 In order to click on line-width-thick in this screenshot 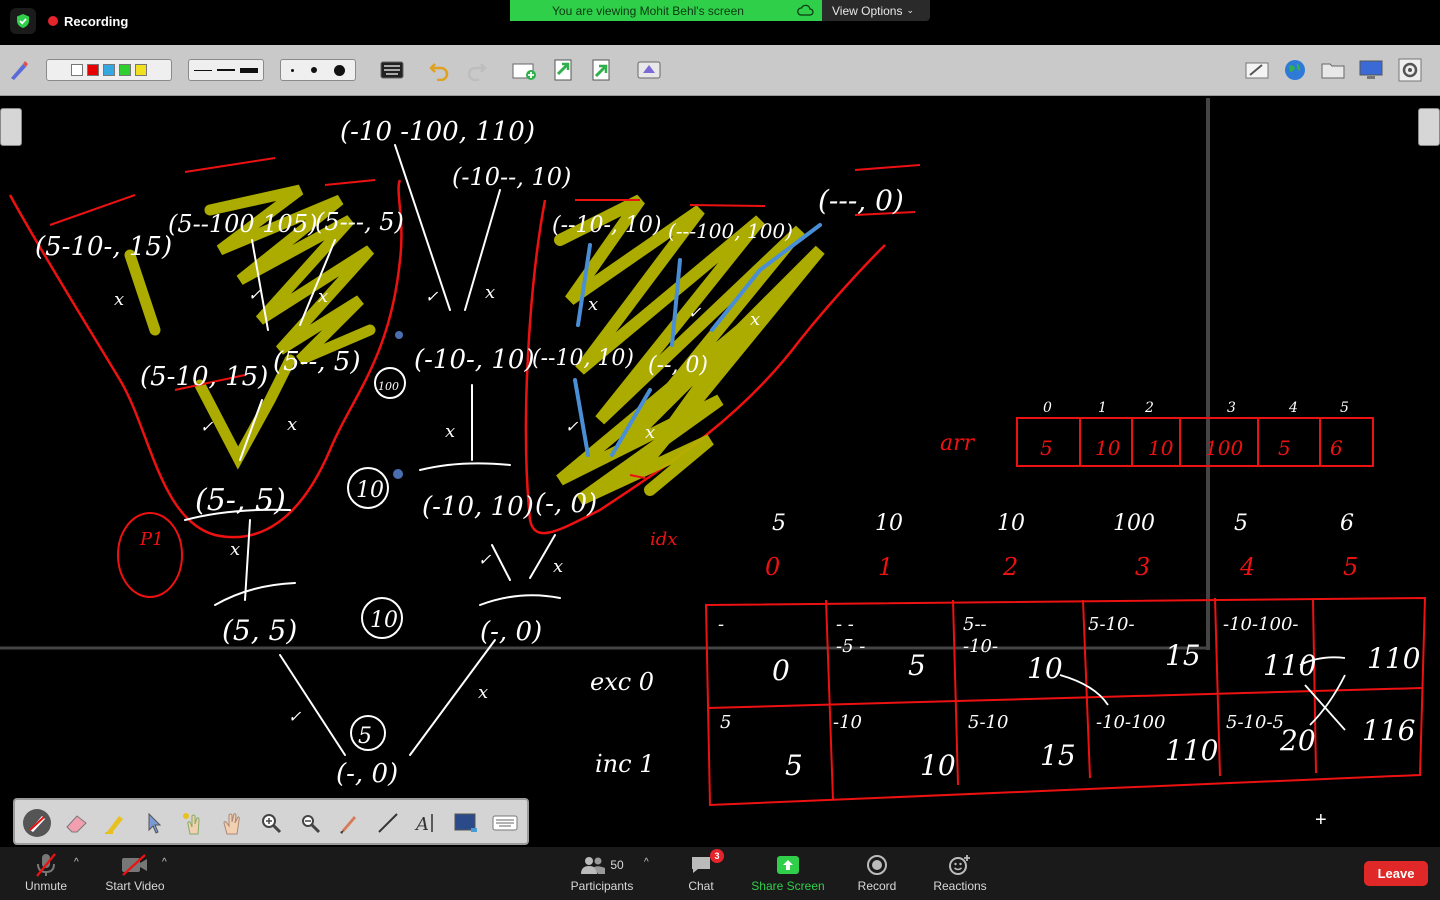, I will do `click(249, 70)`.